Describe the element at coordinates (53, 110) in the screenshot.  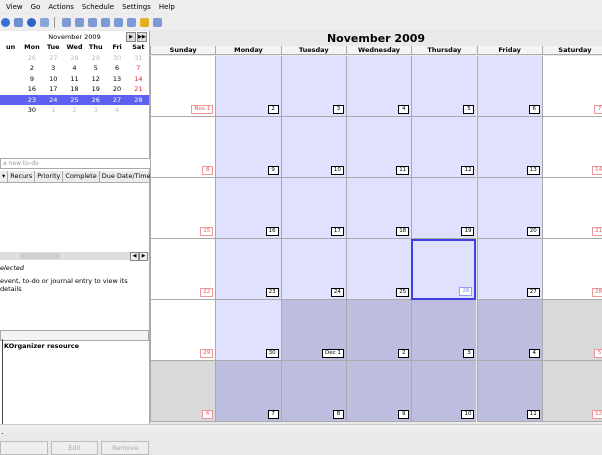
I see `datepicker-day: 1` at that location.